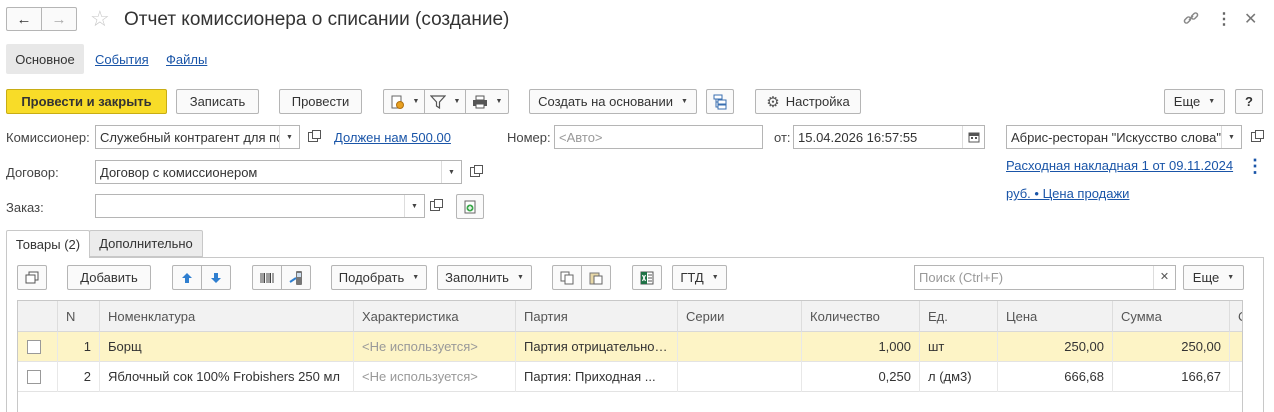 This screenshot has width=1274, height=412. What do you see at coordinates (1236, 316) in the screenshot?
I see `header-extra: С` at bounding box center [1236, 316].